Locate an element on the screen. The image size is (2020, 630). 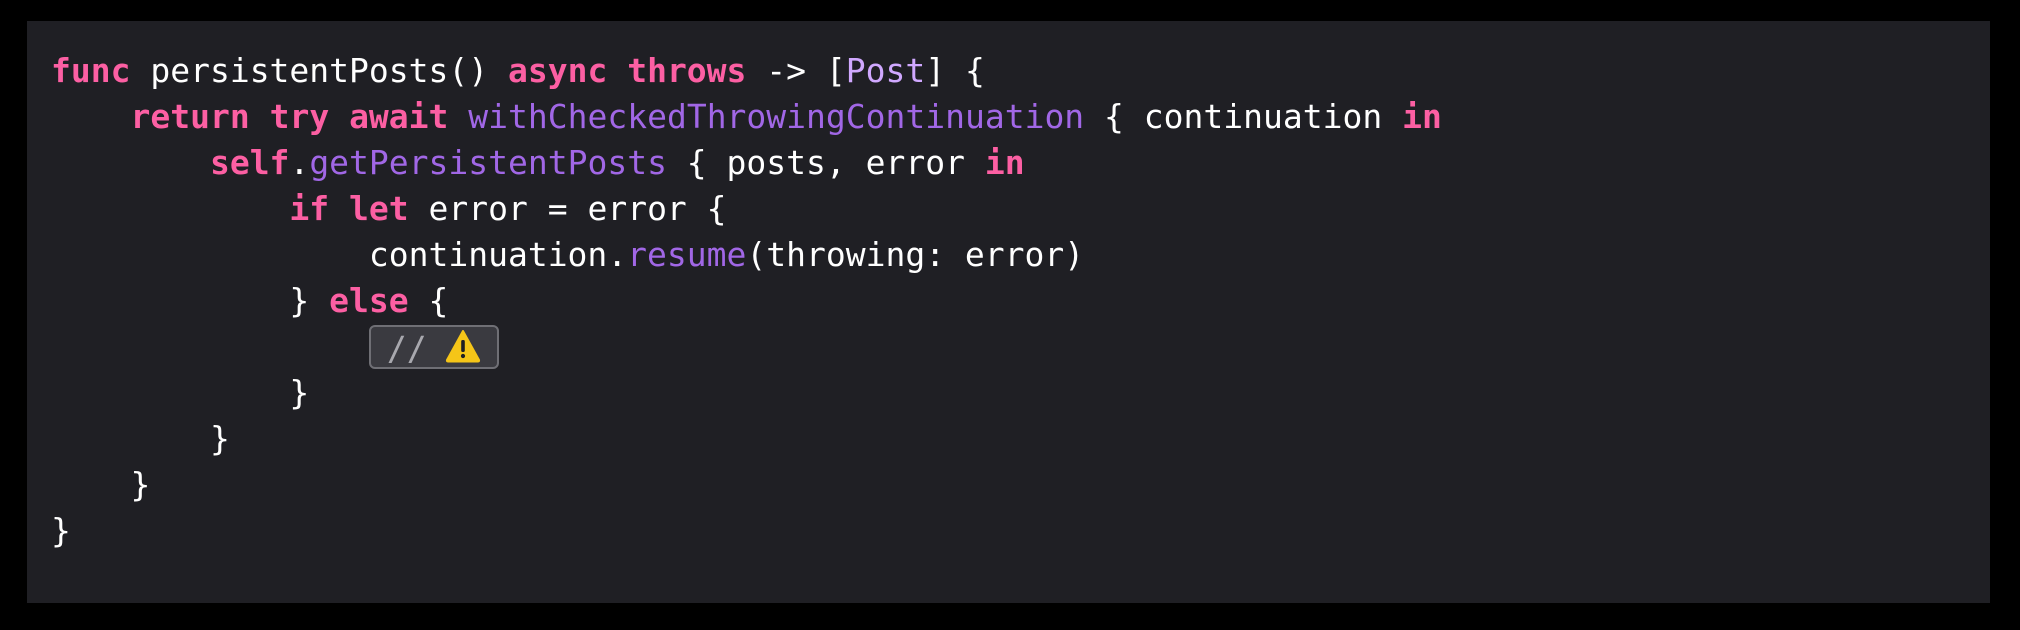
warning-icon is located at coordinates (463, 346).